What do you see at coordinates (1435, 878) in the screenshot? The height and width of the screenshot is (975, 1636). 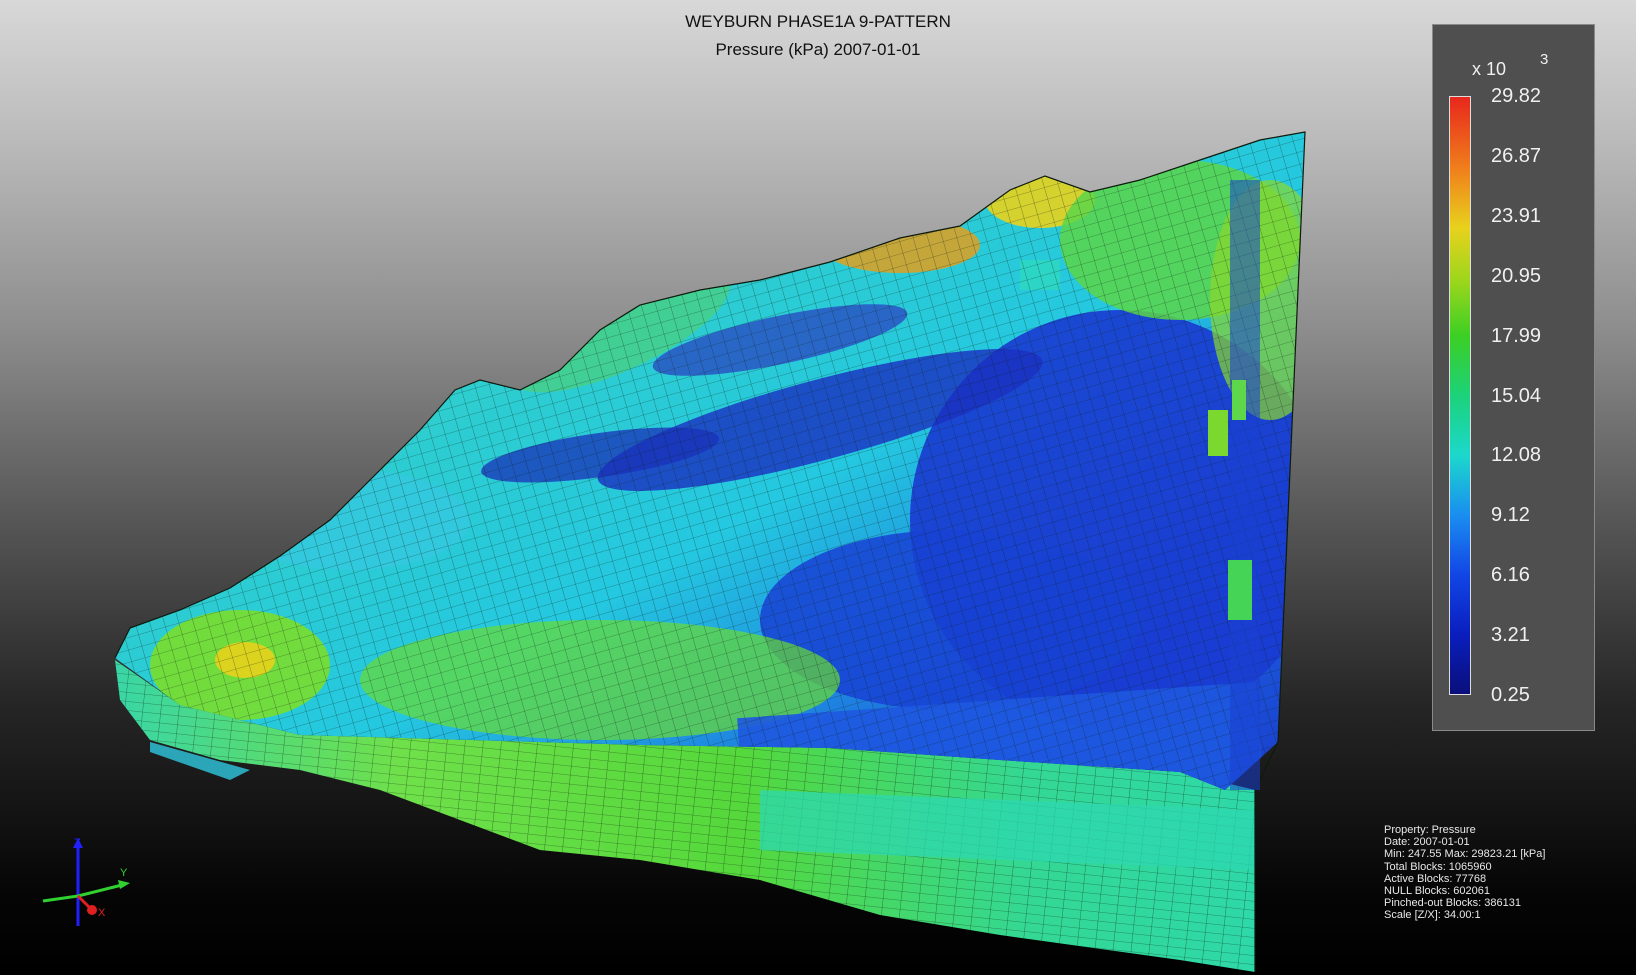 I see `info-active-blocks: Active Blocks: 77768` at bounding box center [1435, 878].